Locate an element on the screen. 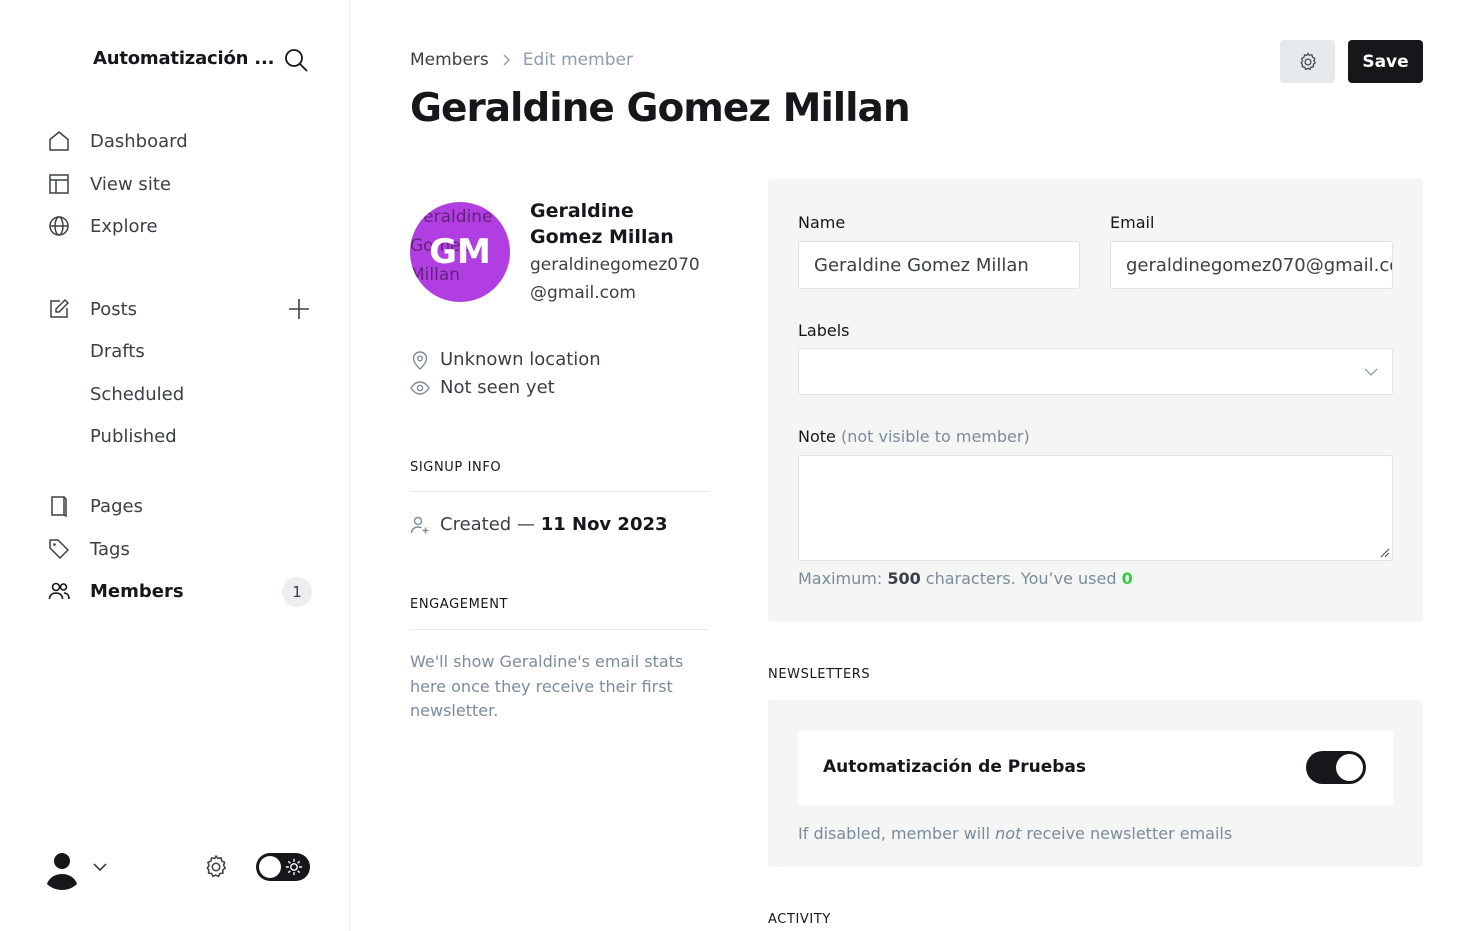 This screenshot has height=931, width=1483. sidebar-item-dashboard: Dashboard is located at coordinates (117, 141).